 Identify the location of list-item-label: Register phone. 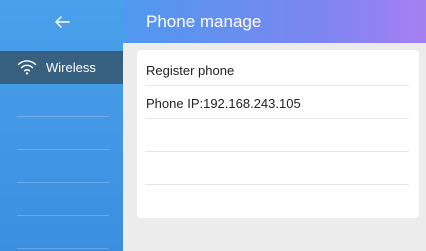
(190, 70).